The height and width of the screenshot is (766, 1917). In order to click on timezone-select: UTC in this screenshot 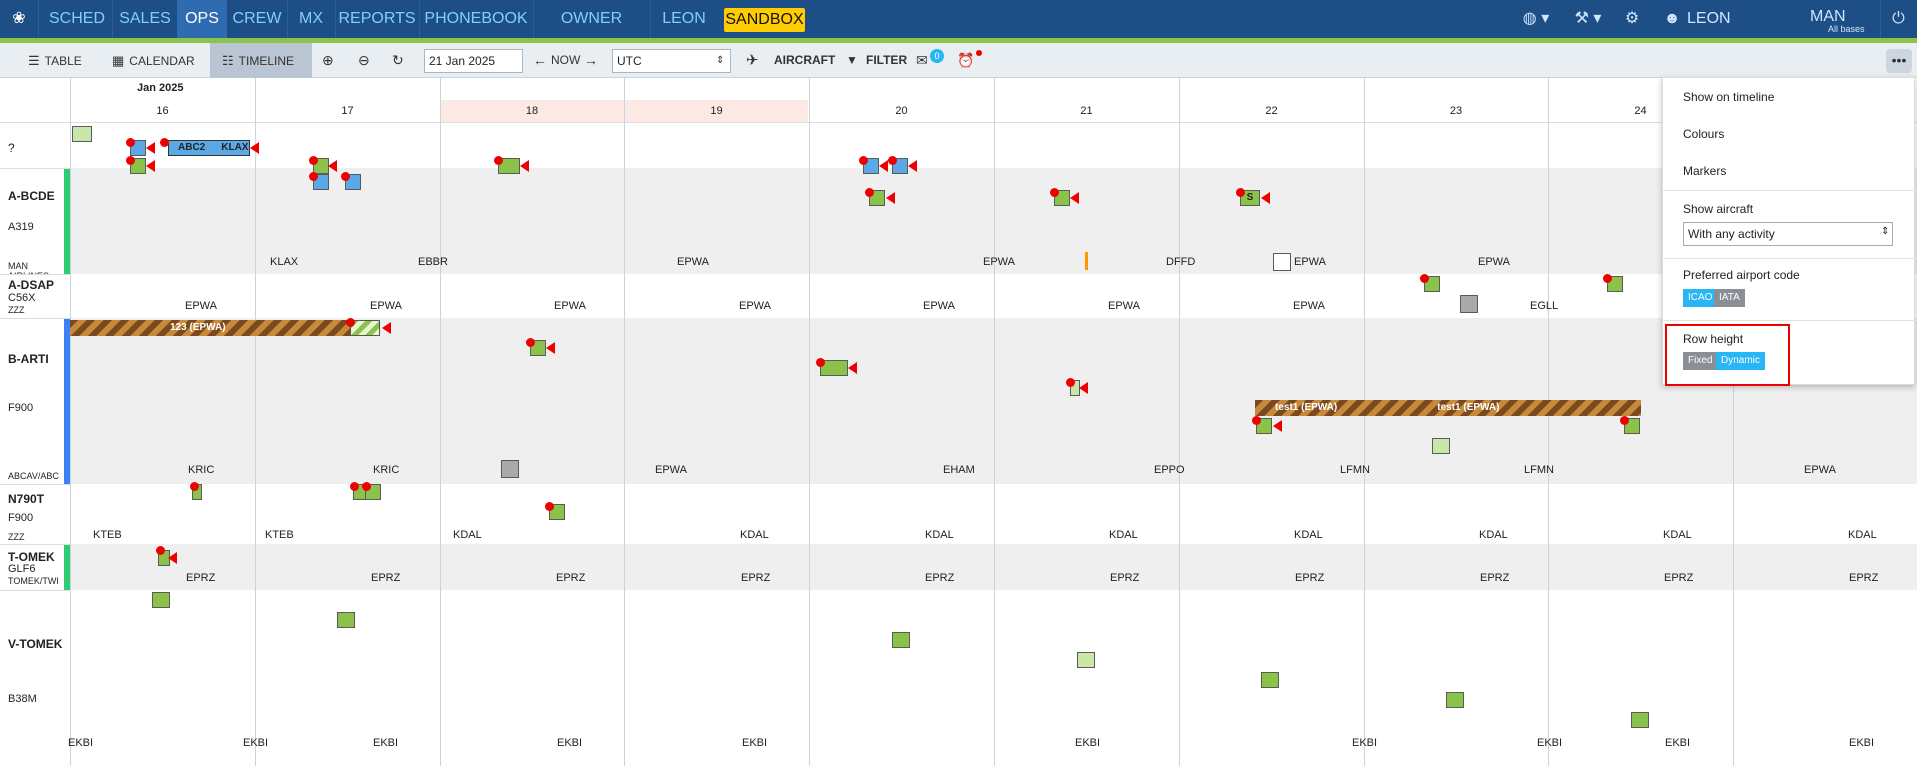, I will do `click(671, 61)`.